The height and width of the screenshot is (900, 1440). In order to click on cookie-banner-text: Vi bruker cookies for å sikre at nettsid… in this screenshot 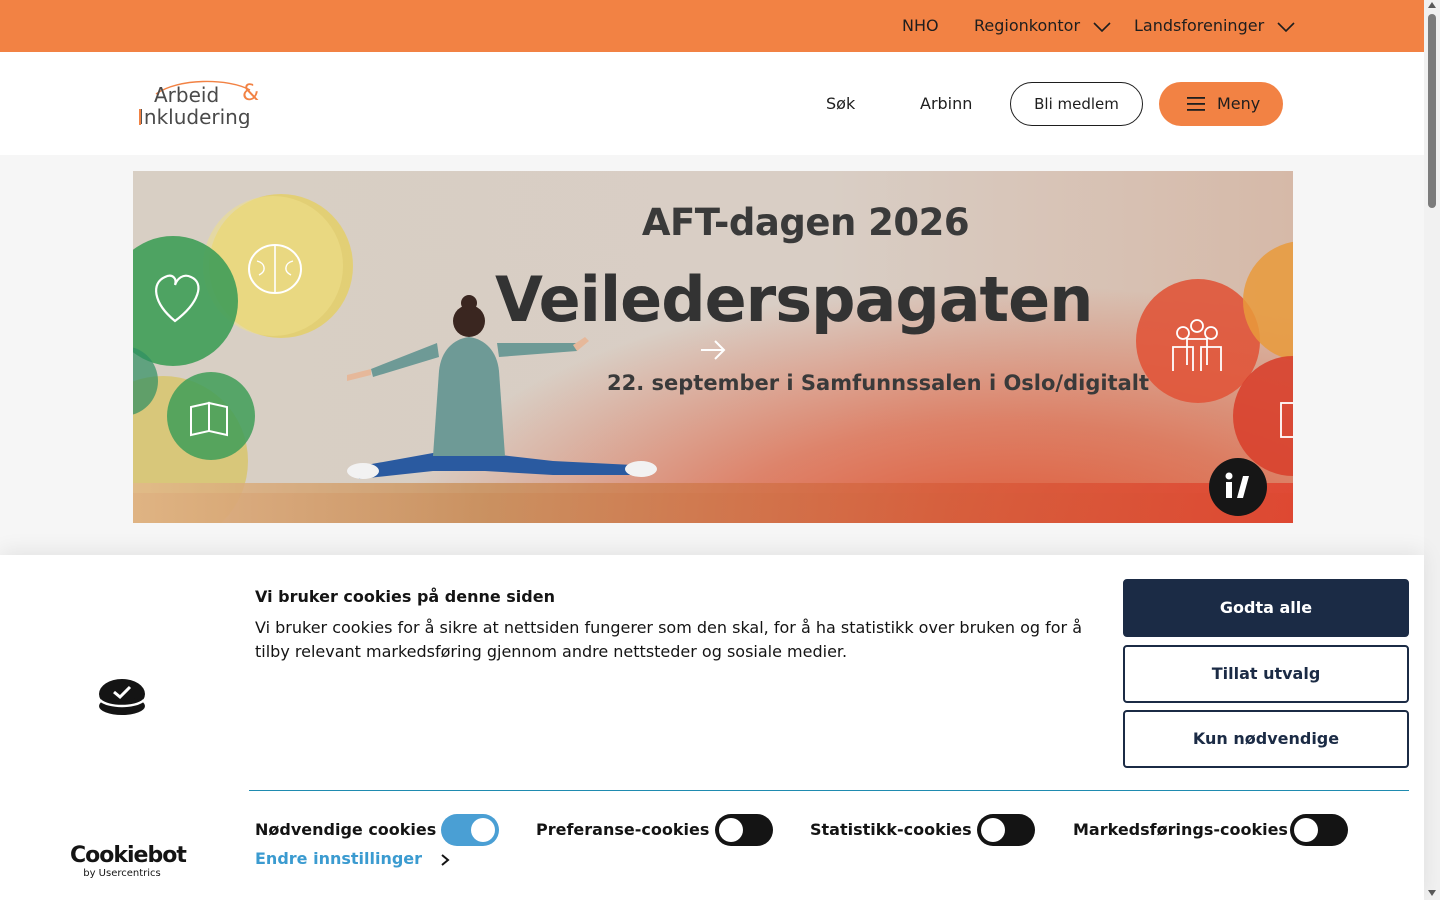, I will do `click(668, 639)`.